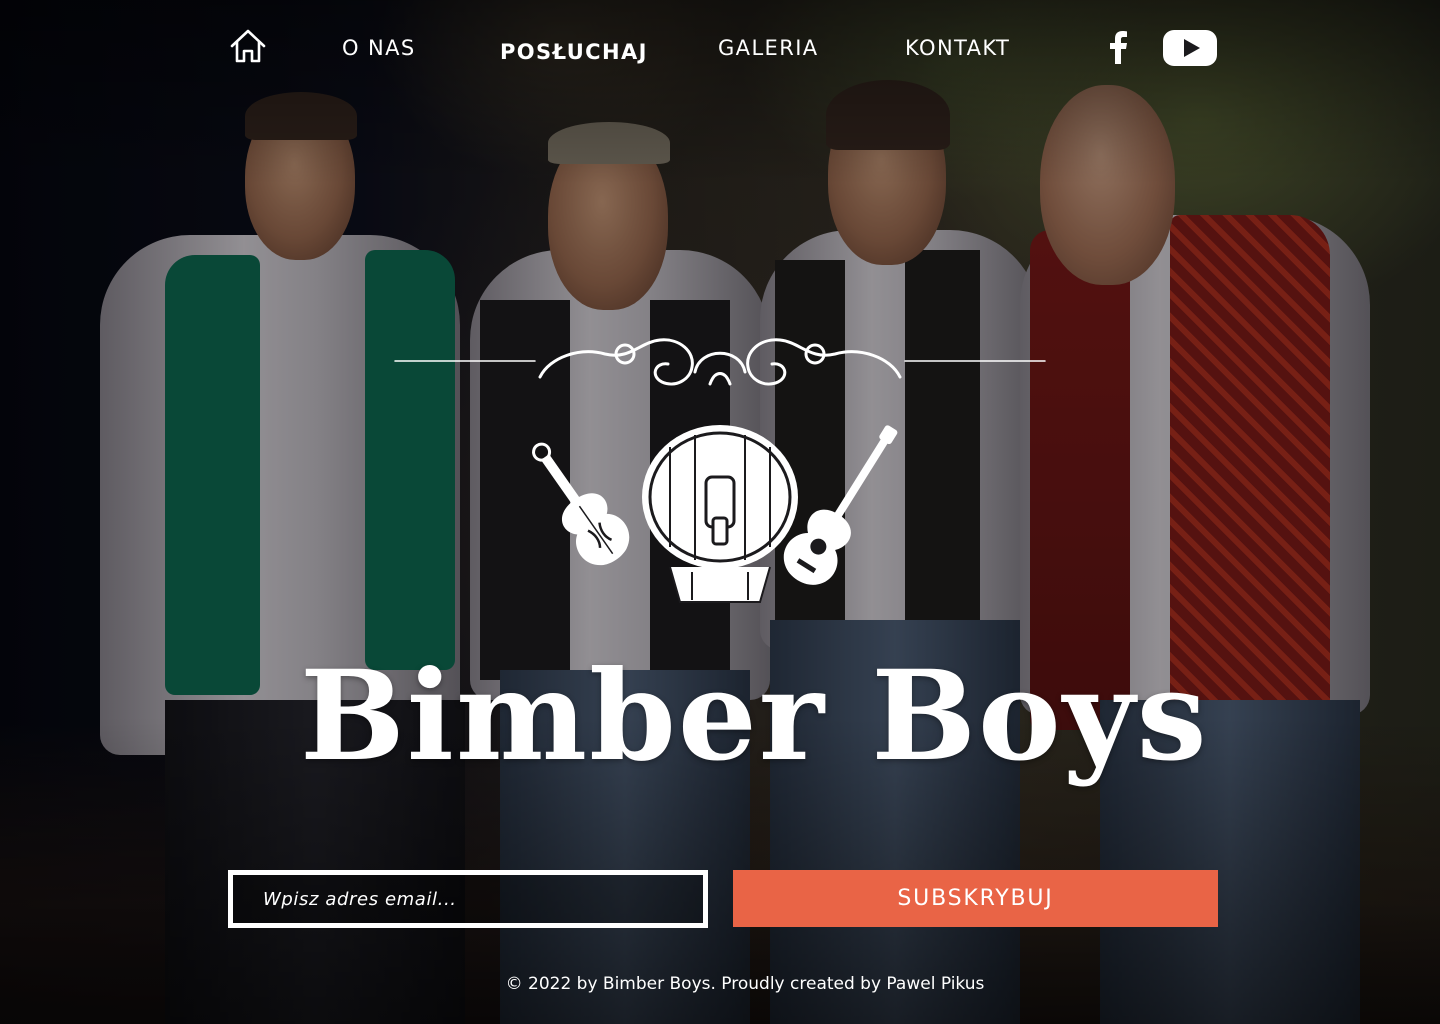  I want to click on nav-link-o-nas: O NAS, so click(379, 48).